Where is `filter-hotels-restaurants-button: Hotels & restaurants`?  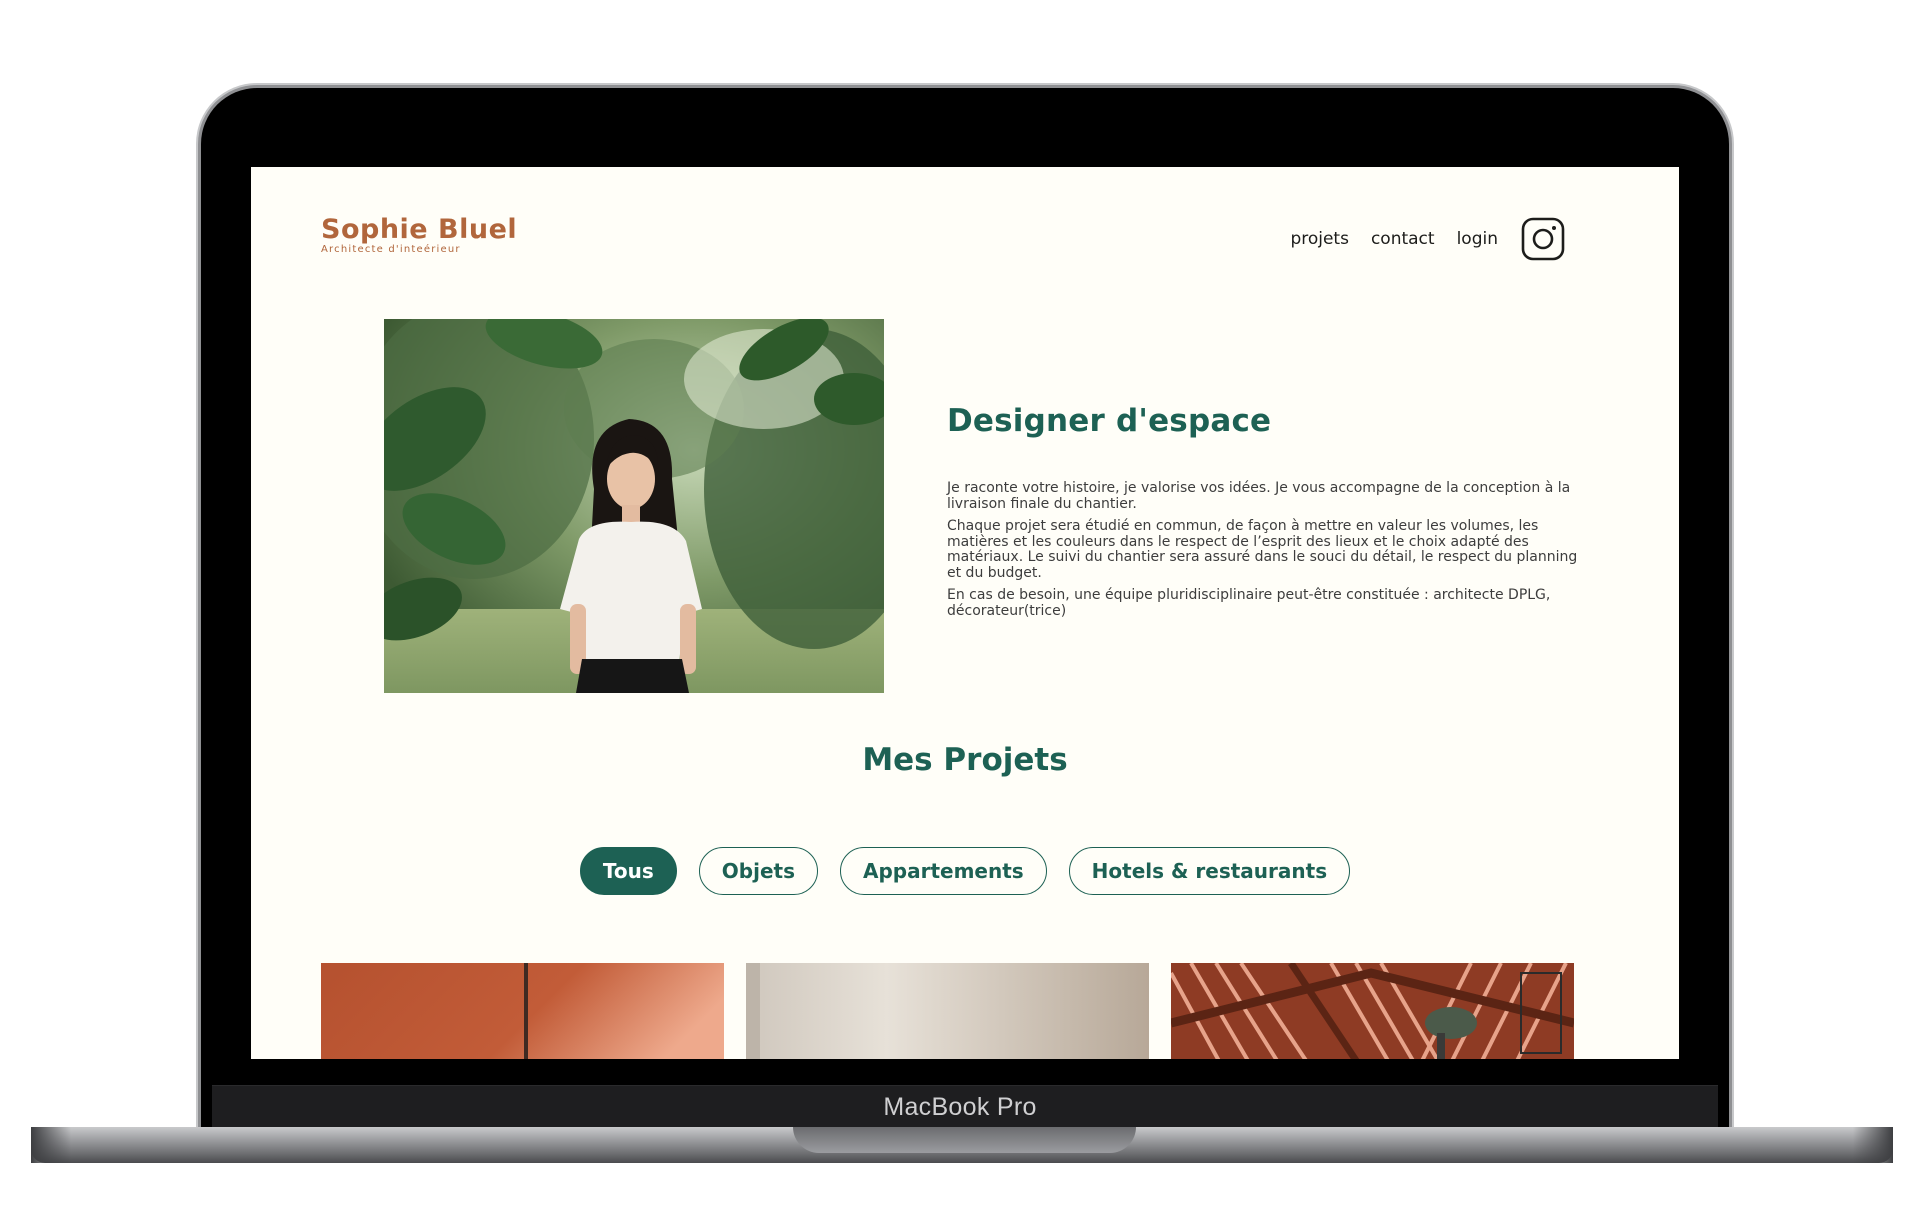 filter-hotels-restaurants-button: Hotels & restaurants is located at coordinates (1209, 871).